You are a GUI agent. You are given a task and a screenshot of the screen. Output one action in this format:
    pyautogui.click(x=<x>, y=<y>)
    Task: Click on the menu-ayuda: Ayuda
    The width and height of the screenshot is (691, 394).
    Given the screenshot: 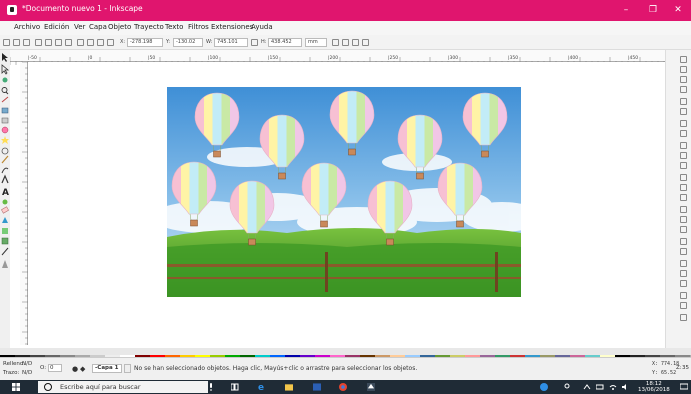 What is the action you would take?
    pyautogui.click(x=262, y=27)
    